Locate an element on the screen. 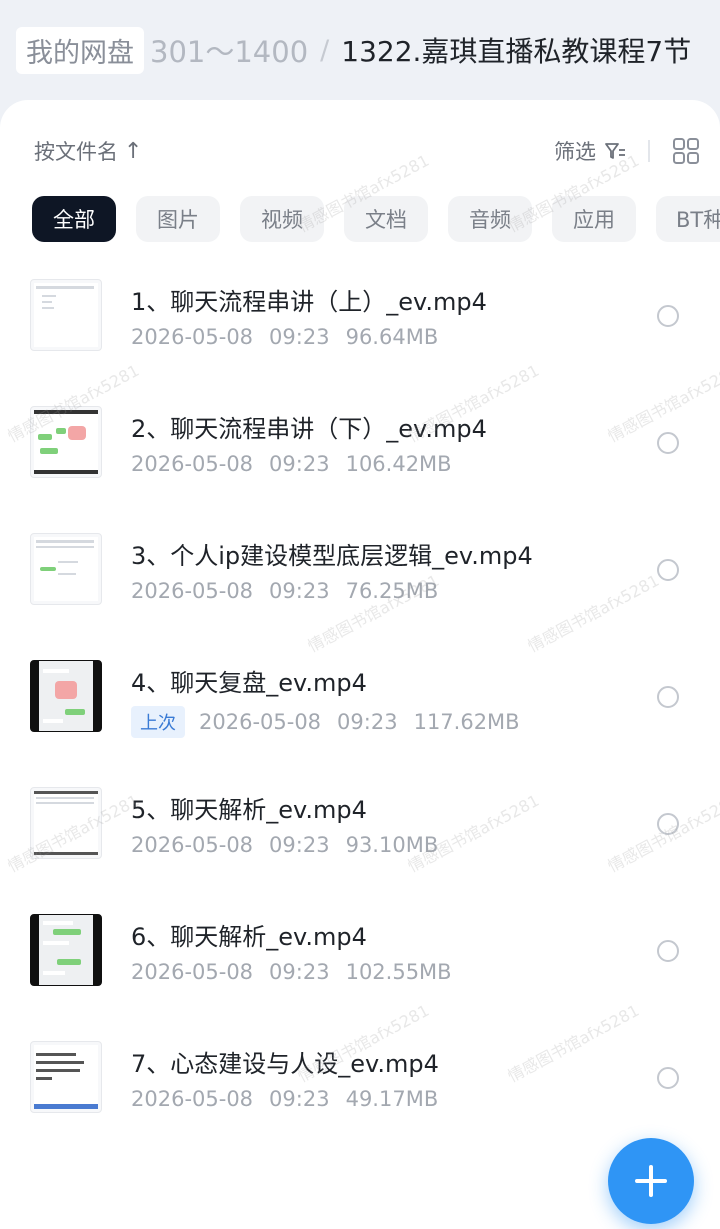 The image size is (720, 1229). breadcrumb-current: 1322.嘉琪直播私教课程7节 is located at coordinates (516, 51).